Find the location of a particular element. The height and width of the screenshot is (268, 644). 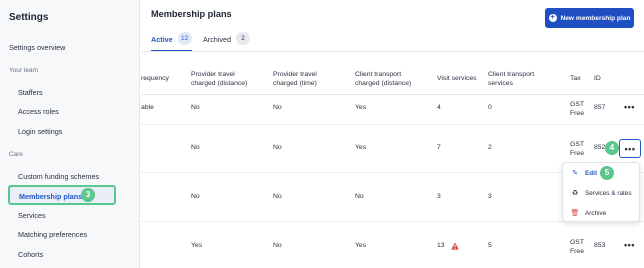

column-header-travel-distance: Provider travel charged (distance) is located at coordinates (219, 79).